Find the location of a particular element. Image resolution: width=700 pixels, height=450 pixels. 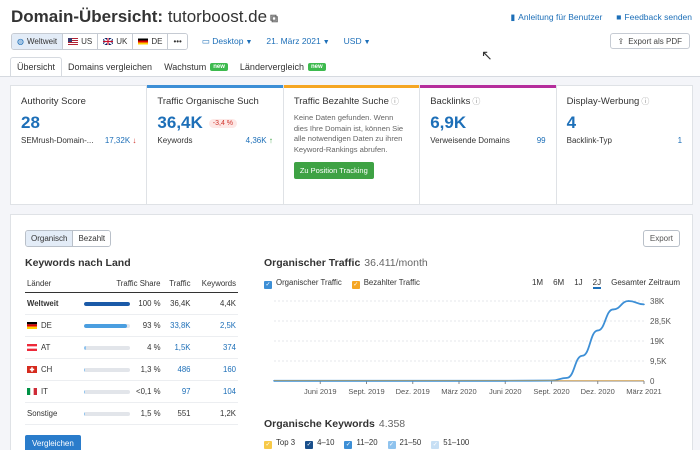

range-selector: 1M 6M 1J 2J Gesamter Zeitraum is located at coordinates (606, 283).